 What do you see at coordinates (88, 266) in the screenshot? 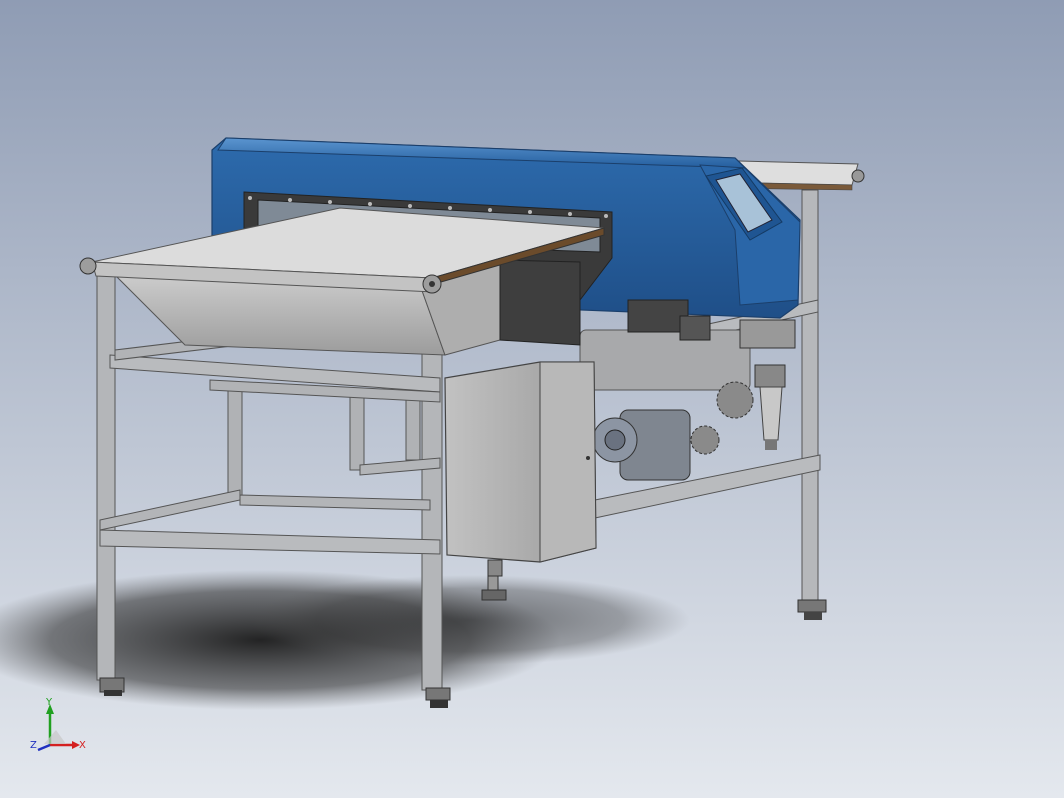
I see `belt-roller-left` at bounding box center [88, 266].